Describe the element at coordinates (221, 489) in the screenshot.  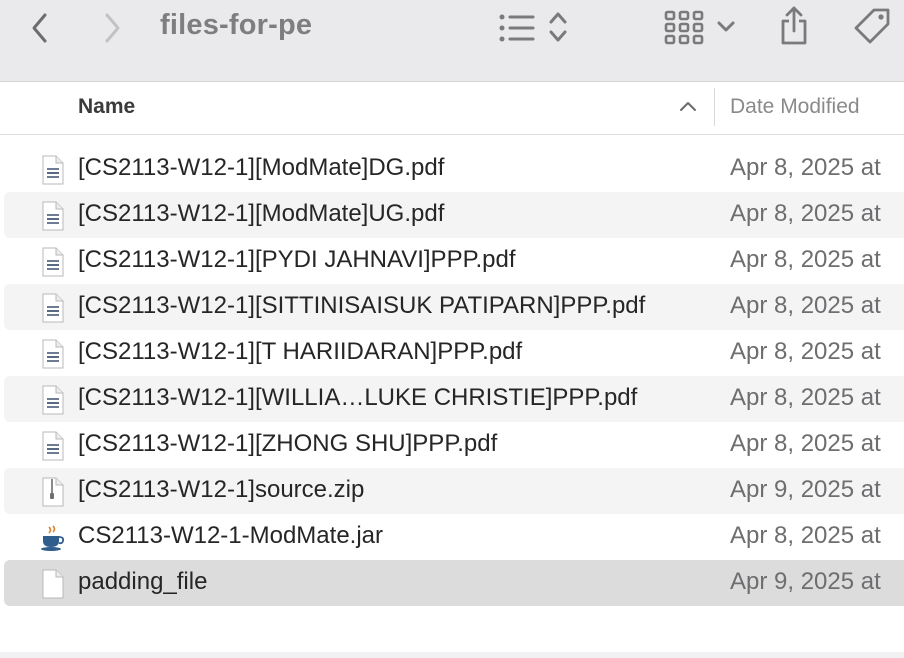
I see `file-name: [CS2113-W12-1]source.zip` at that location.